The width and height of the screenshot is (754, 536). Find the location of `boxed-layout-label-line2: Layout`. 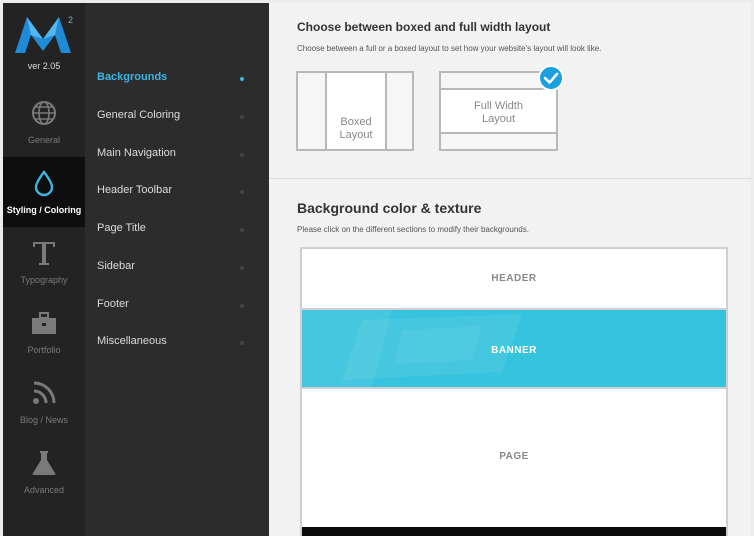

boxed-layout-label-line2: Layout is located at coordinates (356, 135).